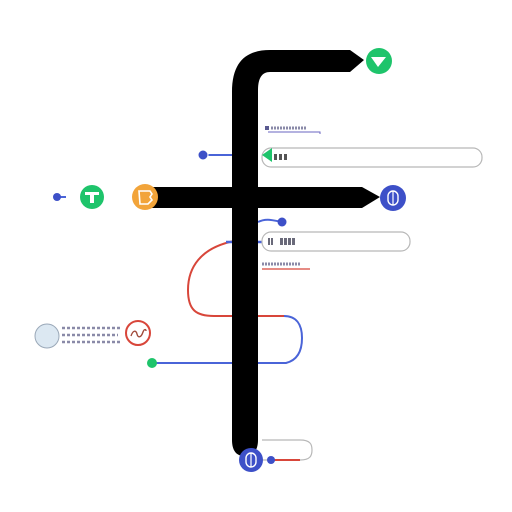  What do you see at coordinates (138, 333) in the screenshot?
I see `squiggle-icon` at bounding box center [138, 333].